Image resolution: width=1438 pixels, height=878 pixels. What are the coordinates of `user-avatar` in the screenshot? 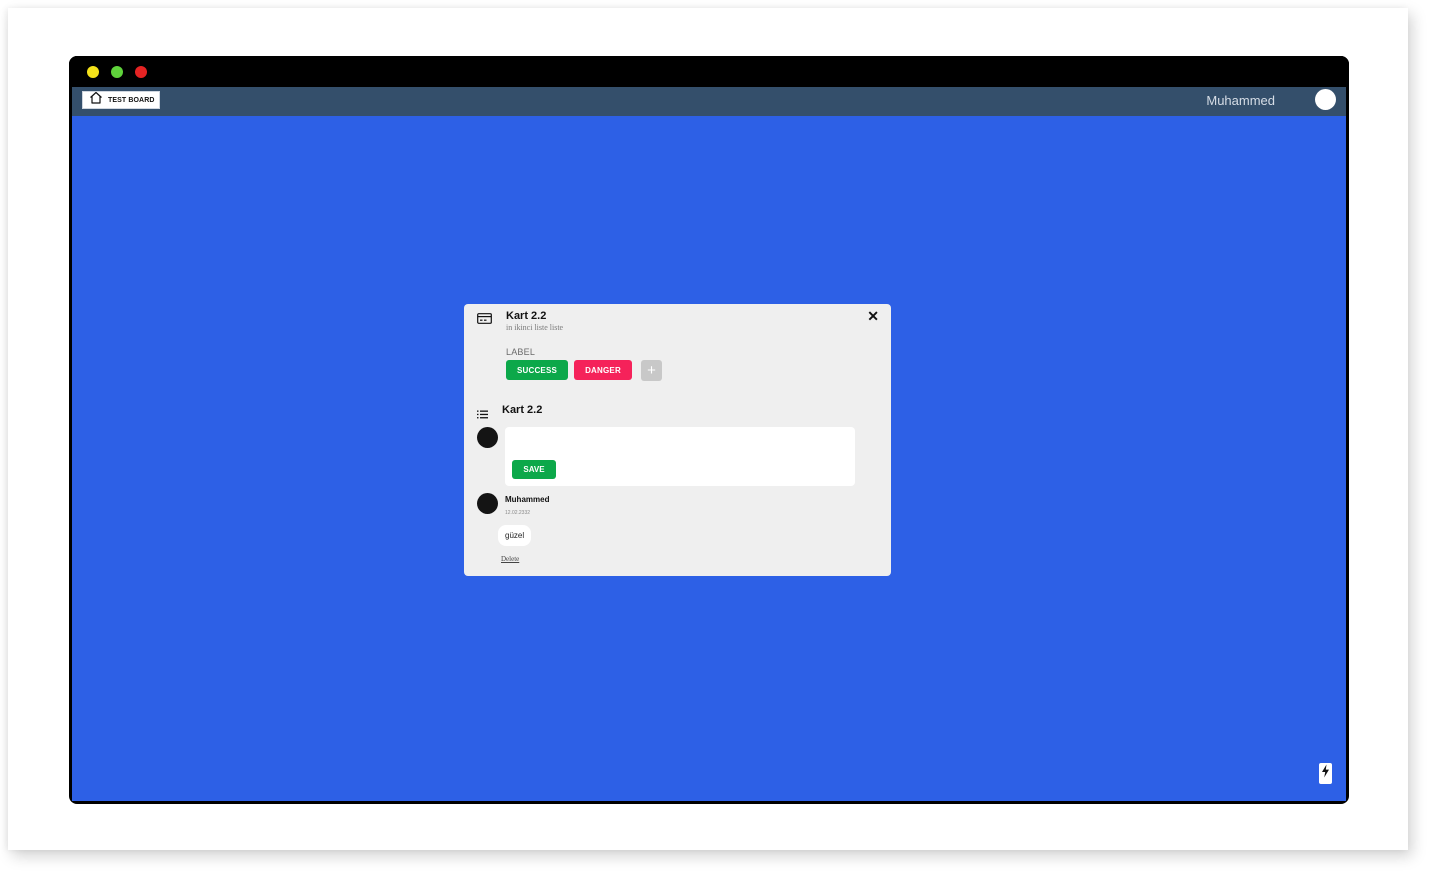 It's located at (1325, 99).